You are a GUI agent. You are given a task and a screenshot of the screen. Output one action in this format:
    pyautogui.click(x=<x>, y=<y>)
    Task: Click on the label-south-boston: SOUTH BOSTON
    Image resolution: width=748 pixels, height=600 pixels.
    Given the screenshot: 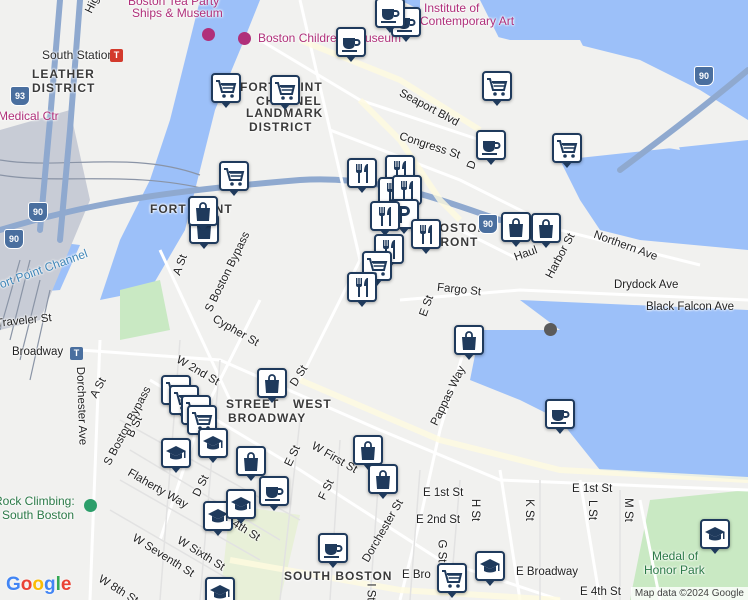 What is the action you would take?
    pyautogui.click(x=338, y=576)
    